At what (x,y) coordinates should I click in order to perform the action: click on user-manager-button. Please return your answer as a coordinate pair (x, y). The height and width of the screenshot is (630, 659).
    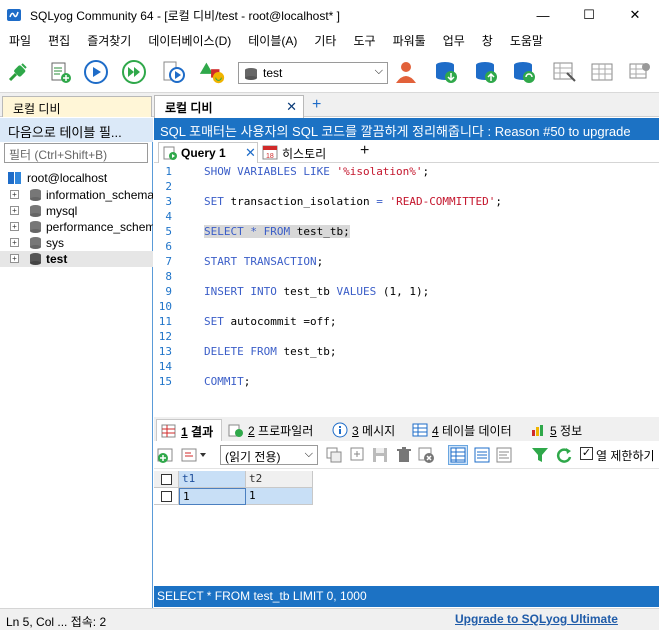
    Looking at the image, I should click on (406, 72).